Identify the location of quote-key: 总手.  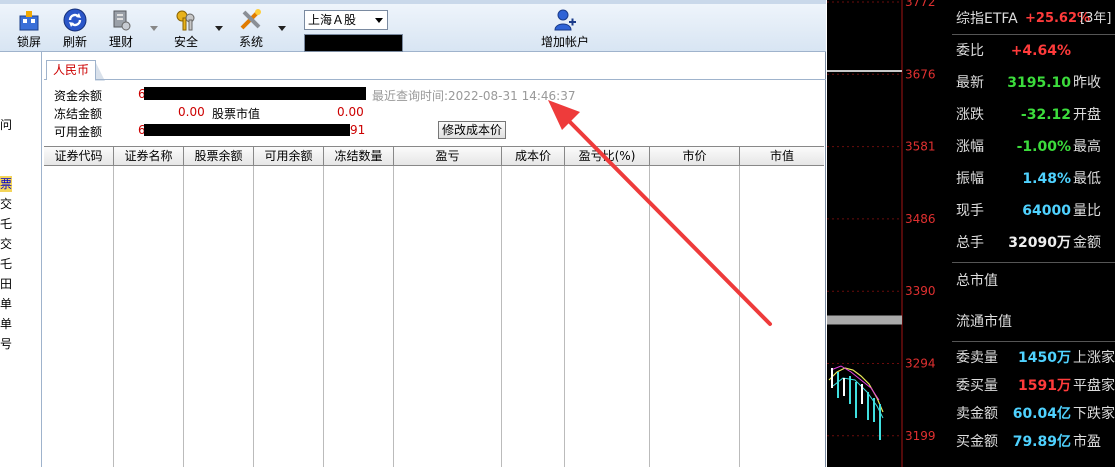
(970, 243).